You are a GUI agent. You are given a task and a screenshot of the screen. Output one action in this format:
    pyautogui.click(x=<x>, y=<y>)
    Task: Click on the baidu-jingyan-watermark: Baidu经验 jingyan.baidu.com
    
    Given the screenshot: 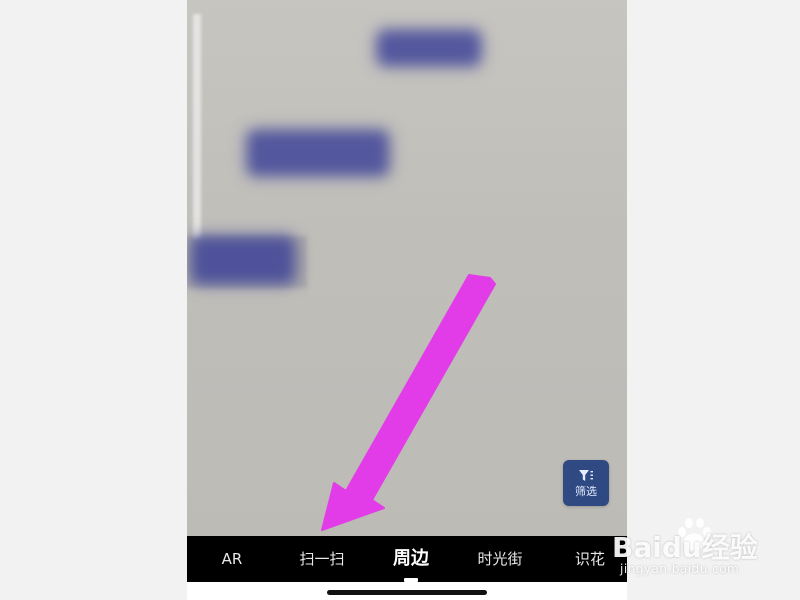 What is the action you would take?
    pyautogui.click(x=702, y=549)
    